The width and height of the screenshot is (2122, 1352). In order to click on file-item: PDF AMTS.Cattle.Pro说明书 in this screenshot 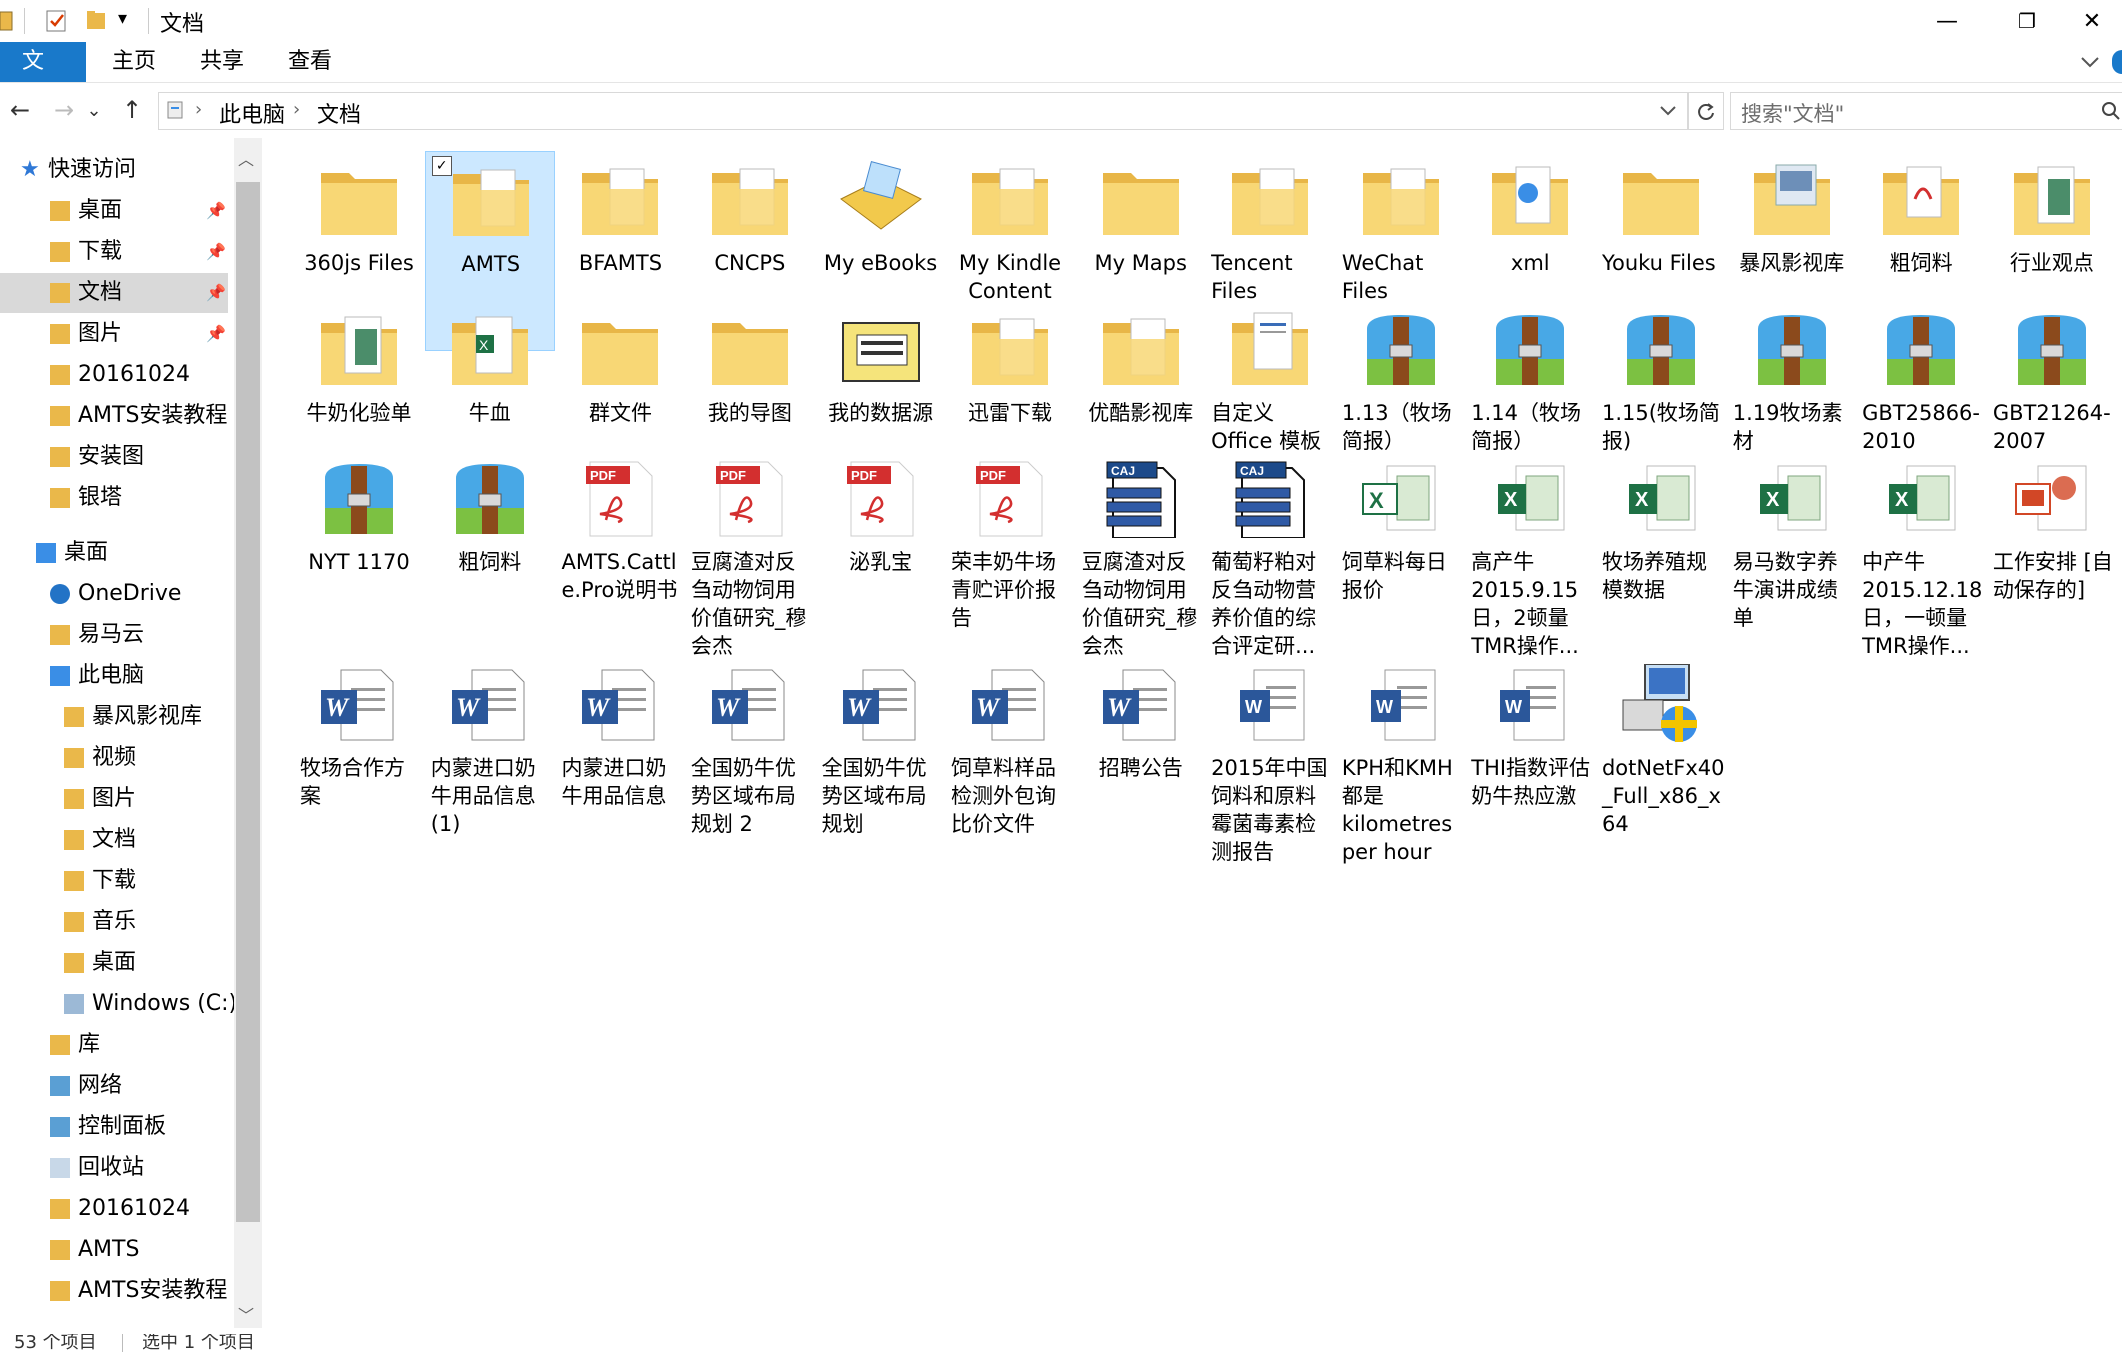, I will do `click(620, 550)`.